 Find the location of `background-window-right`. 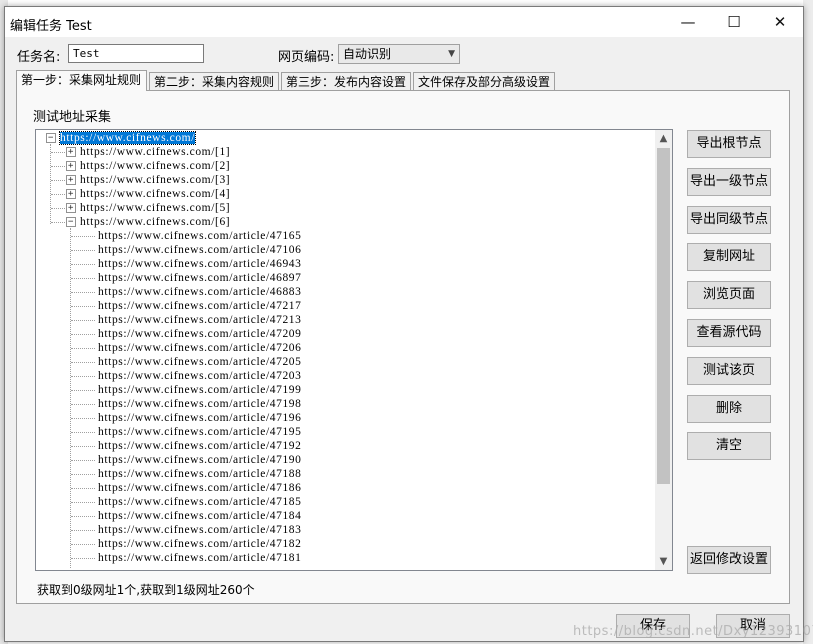

background-window-right is located at coordinates (808, 322).